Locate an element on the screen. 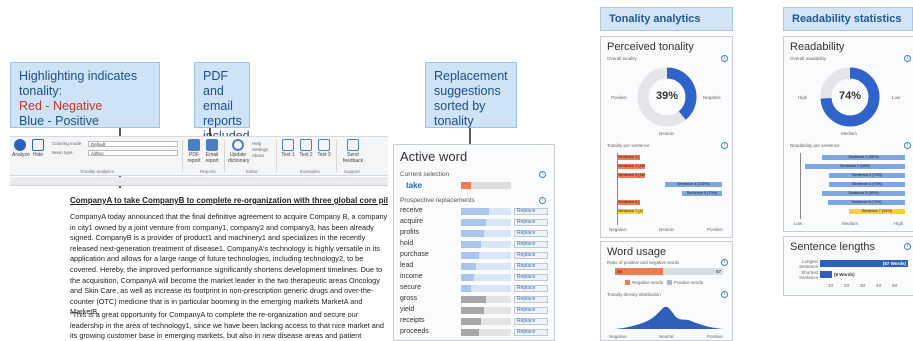 The width and height of the screenshot is (913, 341). longest-sentence-label: Longest Sentence is located at coordinates (808, 264).